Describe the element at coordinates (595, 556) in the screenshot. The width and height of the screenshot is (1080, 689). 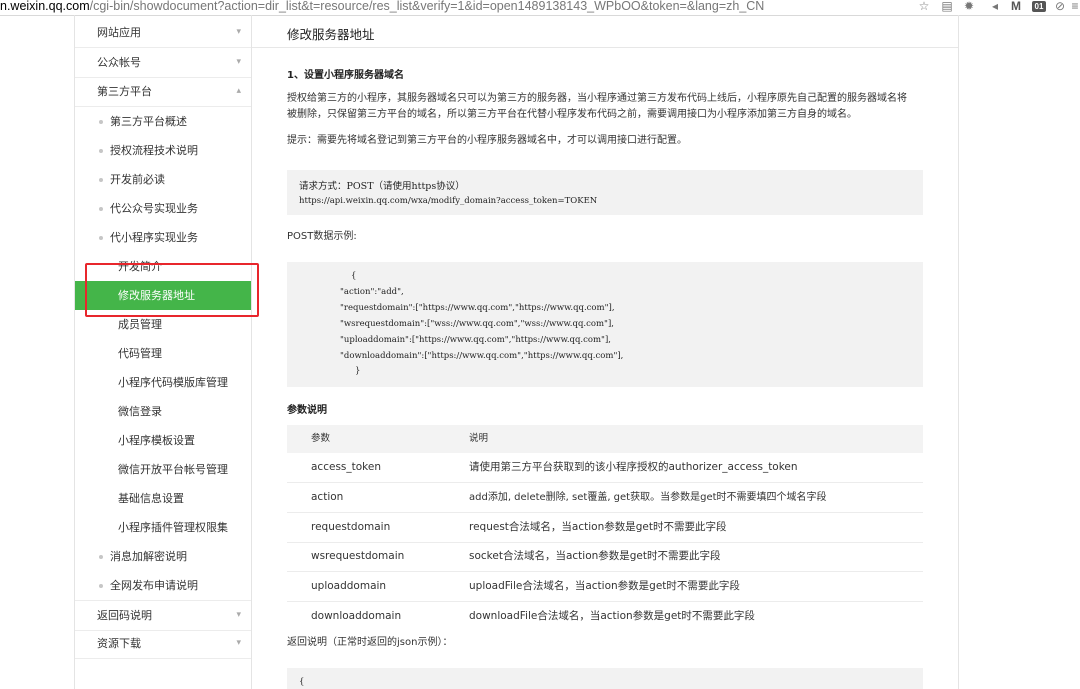
I see `param-description: socket合法域名，当action参数是get时不需要此字段` at that location.